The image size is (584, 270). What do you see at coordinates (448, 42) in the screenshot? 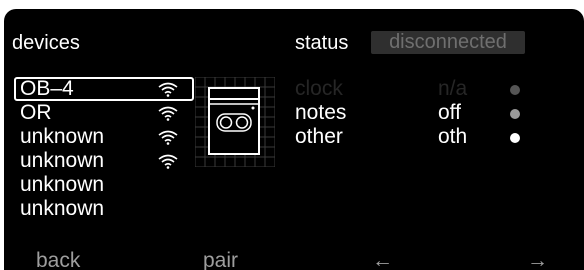
I see `status-badge: disconnected` at bounding box center [448, 42].